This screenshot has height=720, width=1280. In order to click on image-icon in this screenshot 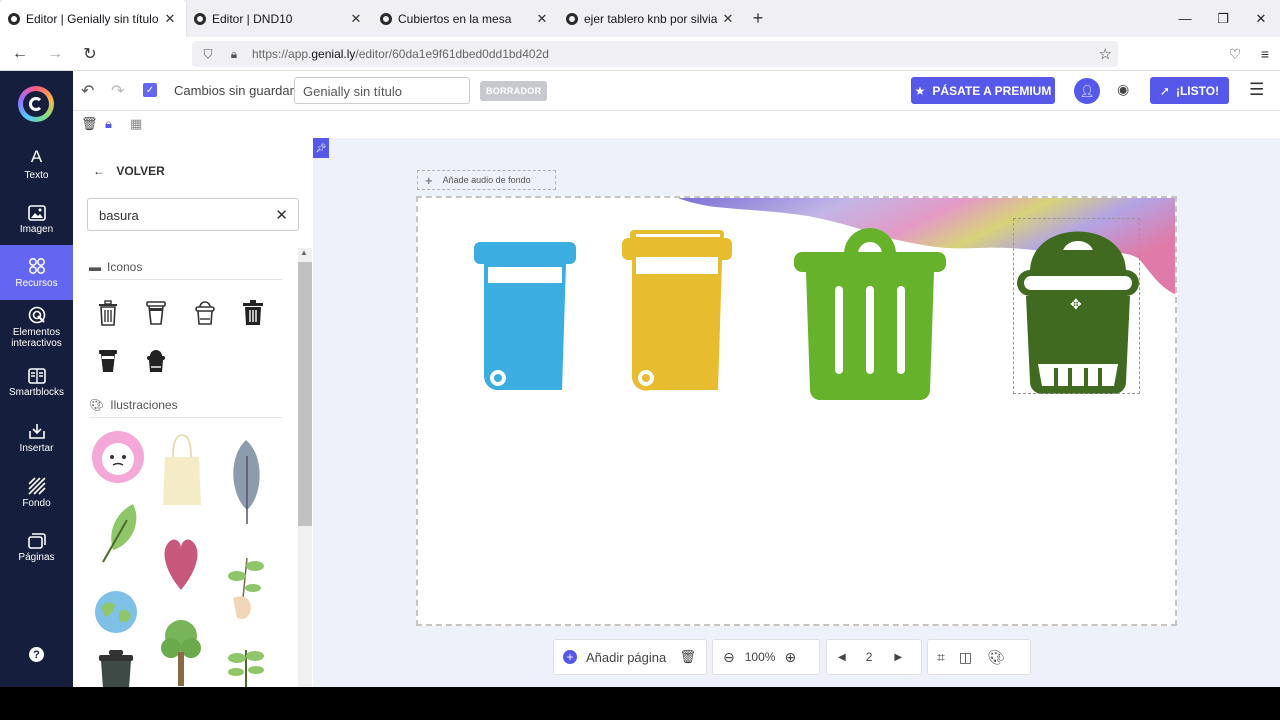, I will do `click(36, 212)`.